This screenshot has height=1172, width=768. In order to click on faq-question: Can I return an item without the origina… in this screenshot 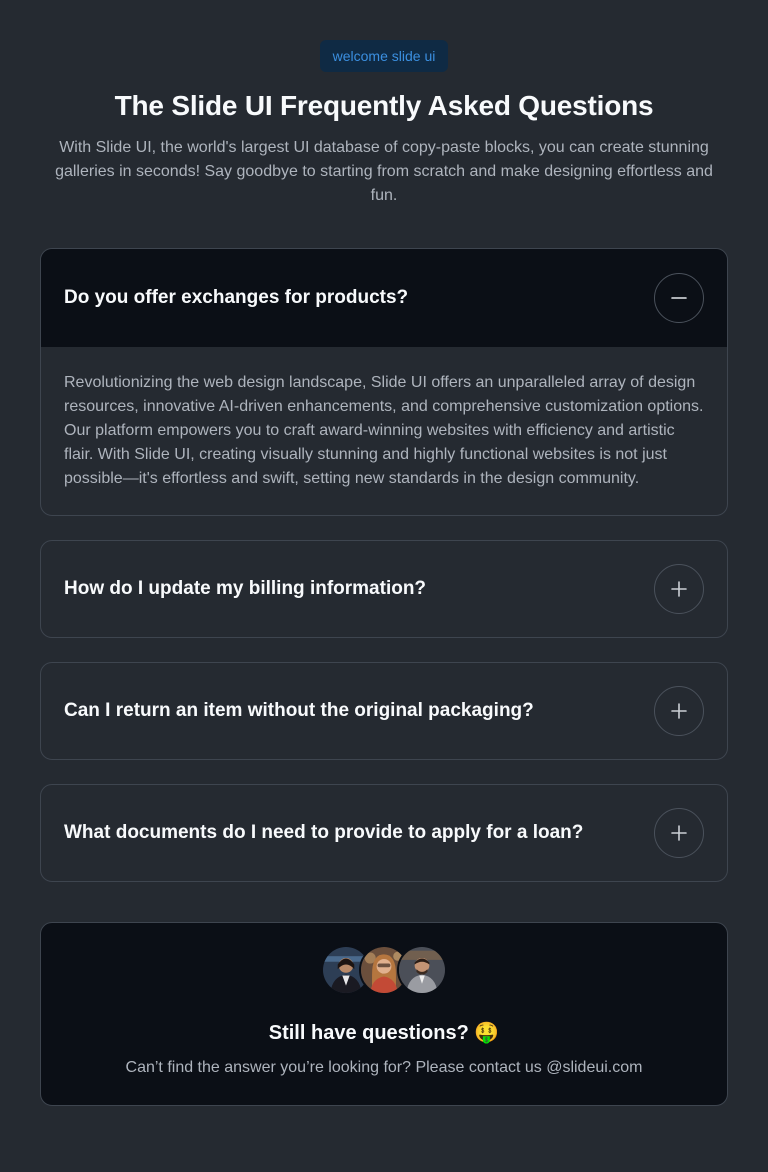, I will do `click(299, 710)`.